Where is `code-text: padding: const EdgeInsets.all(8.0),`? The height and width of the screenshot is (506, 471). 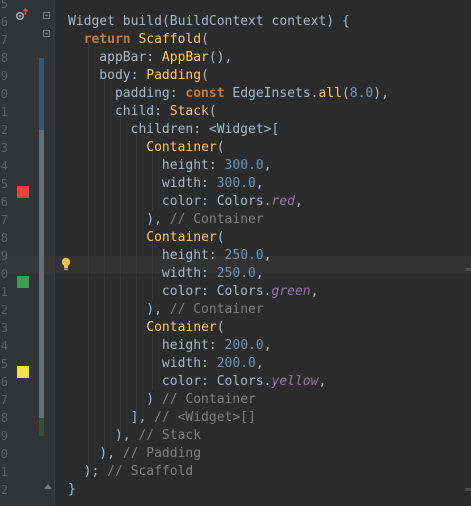
code-text: padding: const EdgeInsets.all(8.0), is located at coordinates (228, 94).